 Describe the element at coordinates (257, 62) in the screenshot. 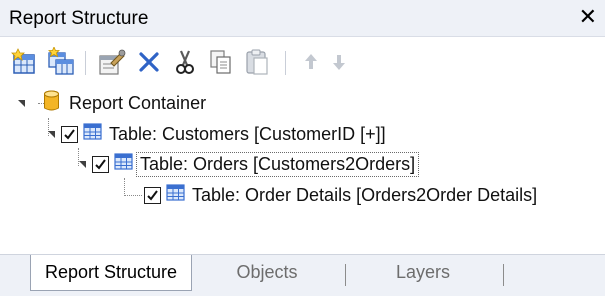

I see `paste-icon` at that location.